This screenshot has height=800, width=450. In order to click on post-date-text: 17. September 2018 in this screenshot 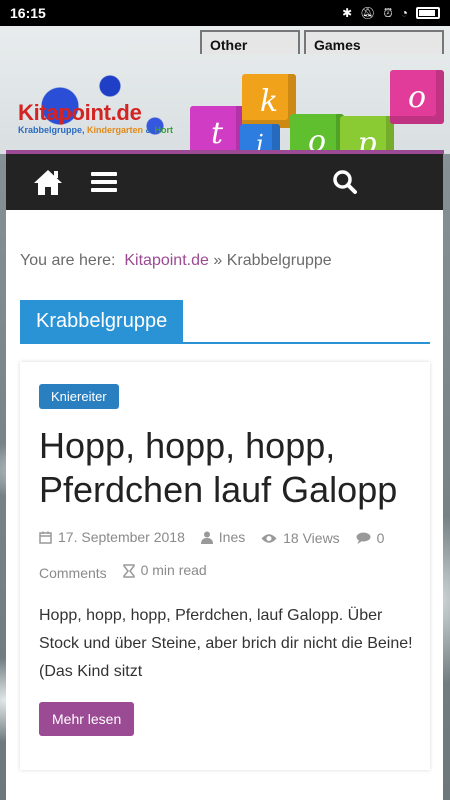, I will do `click(121, 537)`.